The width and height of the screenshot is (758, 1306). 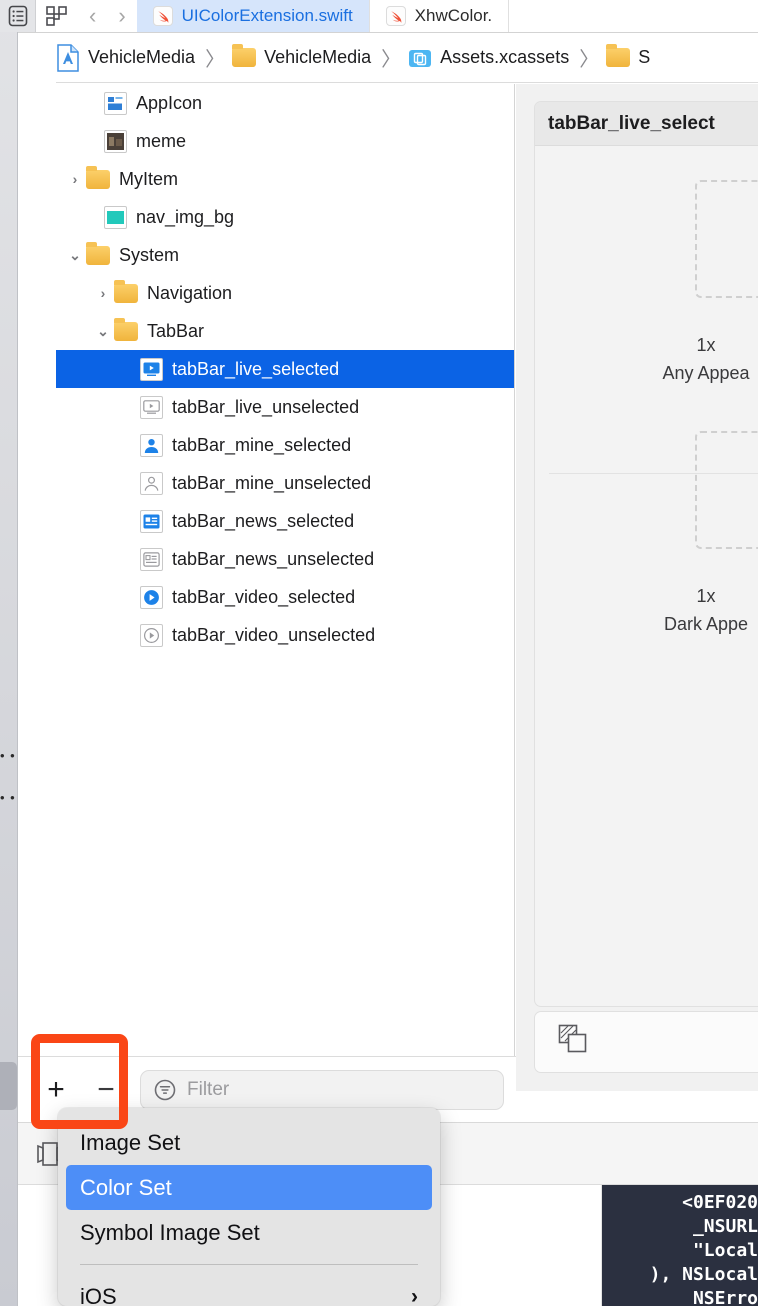 I want to click on xcode-project-icon, so click(x=68, y=57).